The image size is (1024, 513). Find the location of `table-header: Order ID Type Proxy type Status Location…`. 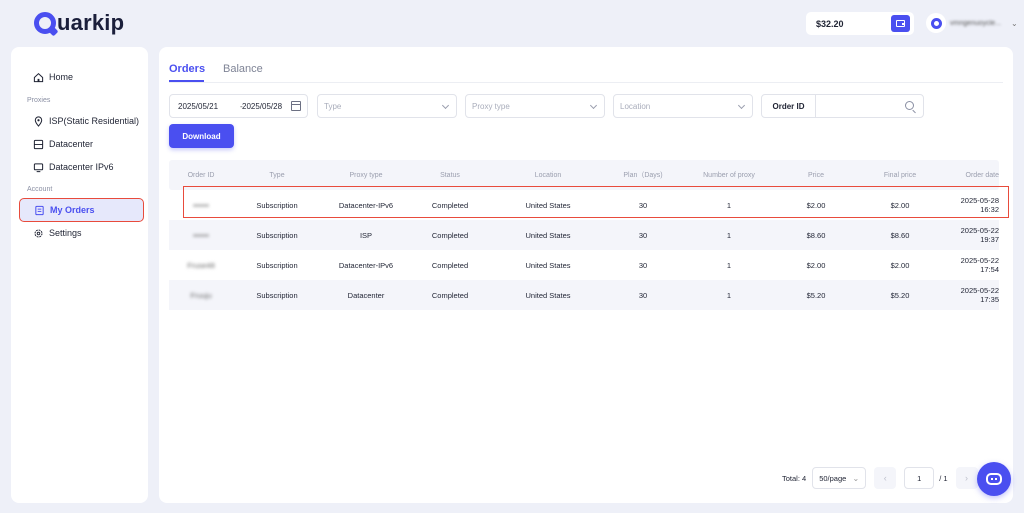

table-header: Order ID Type Proxy type Status Location… is located at coordinates (584, 175).